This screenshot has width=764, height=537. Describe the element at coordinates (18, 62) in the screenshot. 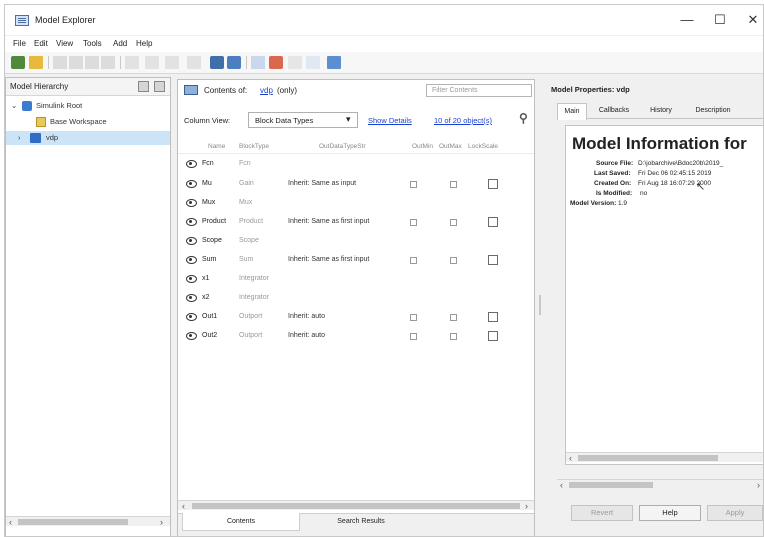

I see `new-model-icon` at that location.